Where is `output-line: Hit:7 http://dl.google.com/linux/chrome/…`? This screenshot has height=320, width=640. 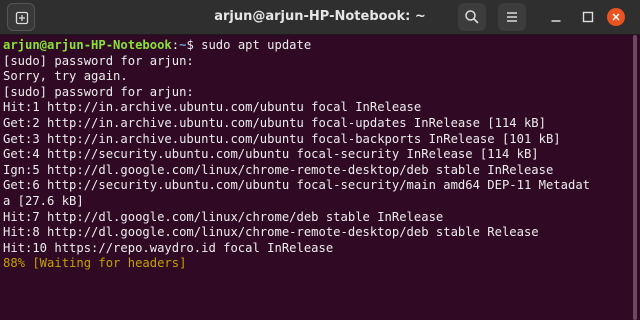
output-line: Hit:7 http://dl.google.com/linux/chrome/… is located at coordinates (223, 216).